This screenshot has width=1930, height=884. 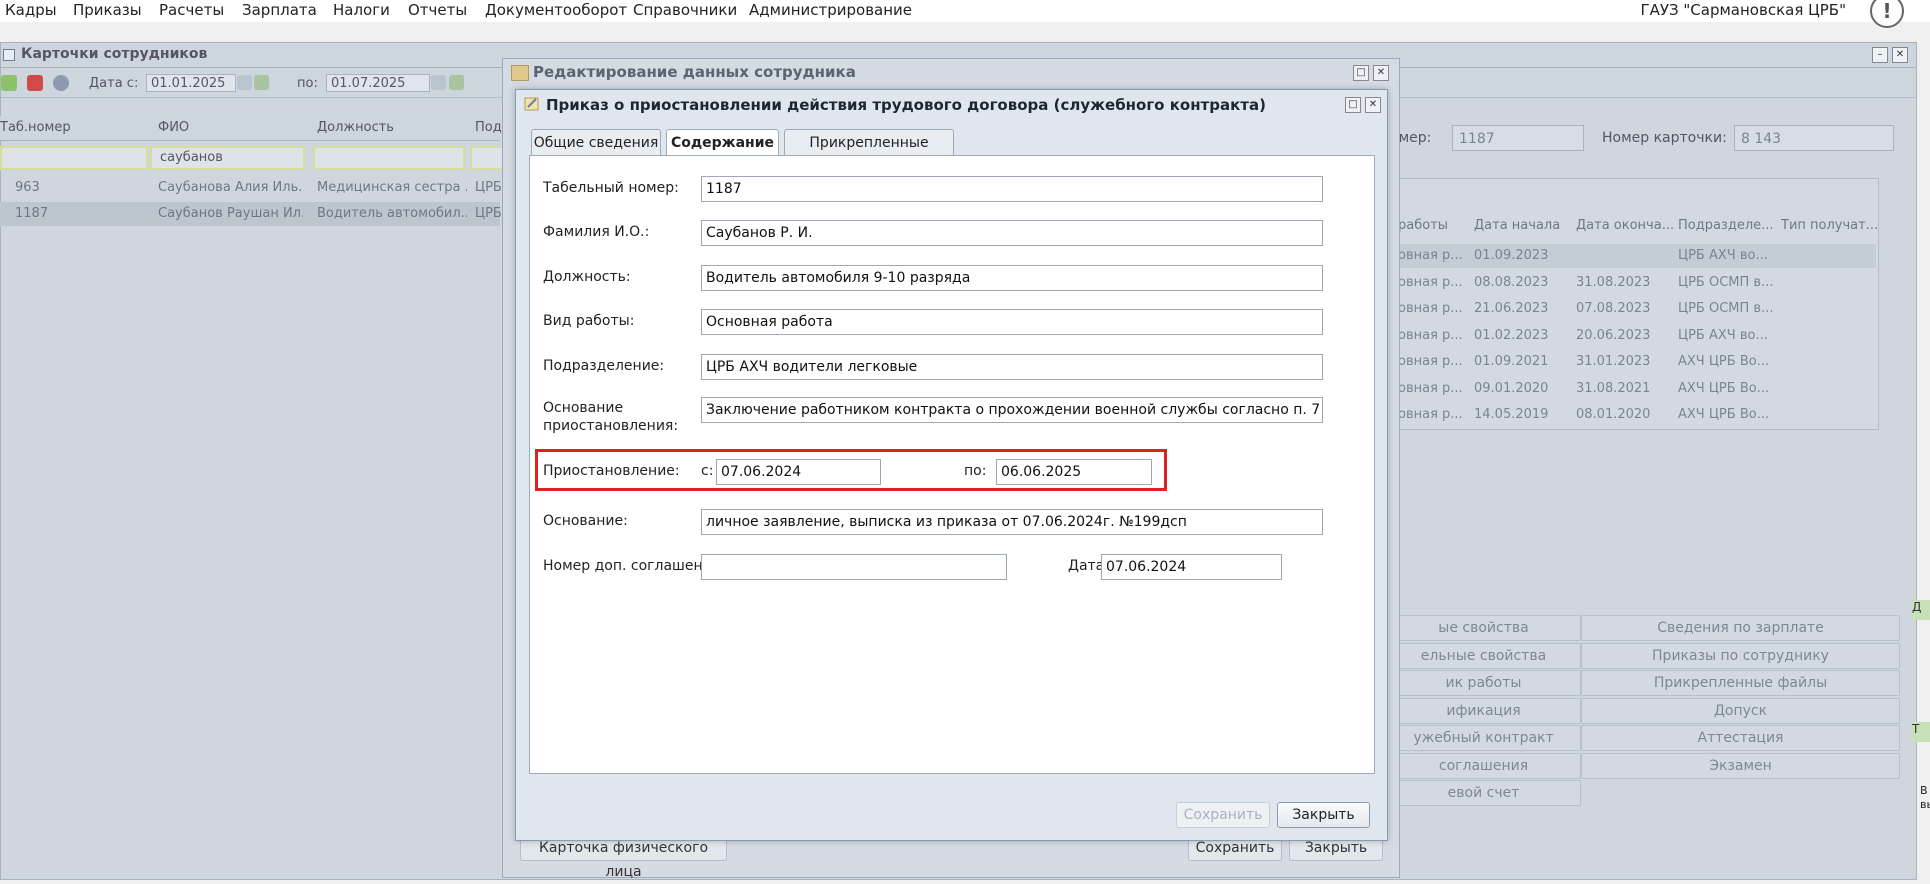 What do you see at coordinates (1012, 278) in the screenshot?
I see `position-field: Водитель автомобиля 9-10 разряда` at bounding box center [1012, 278].